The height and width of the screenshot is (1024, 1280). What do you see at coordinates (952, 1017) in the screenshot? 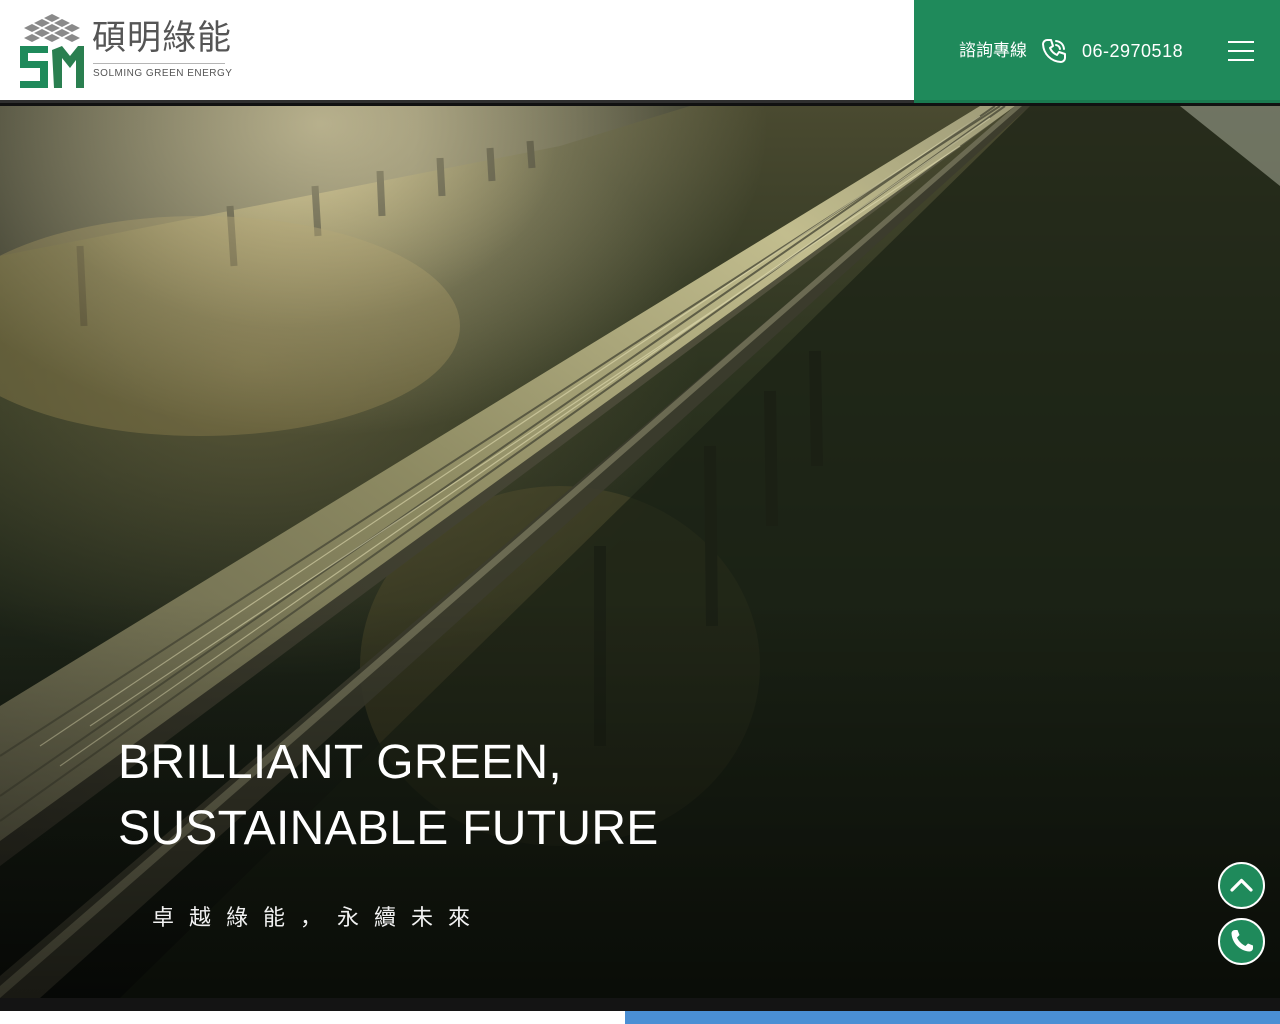
I see `section-preview-right` at bounding box center [952, 1017].